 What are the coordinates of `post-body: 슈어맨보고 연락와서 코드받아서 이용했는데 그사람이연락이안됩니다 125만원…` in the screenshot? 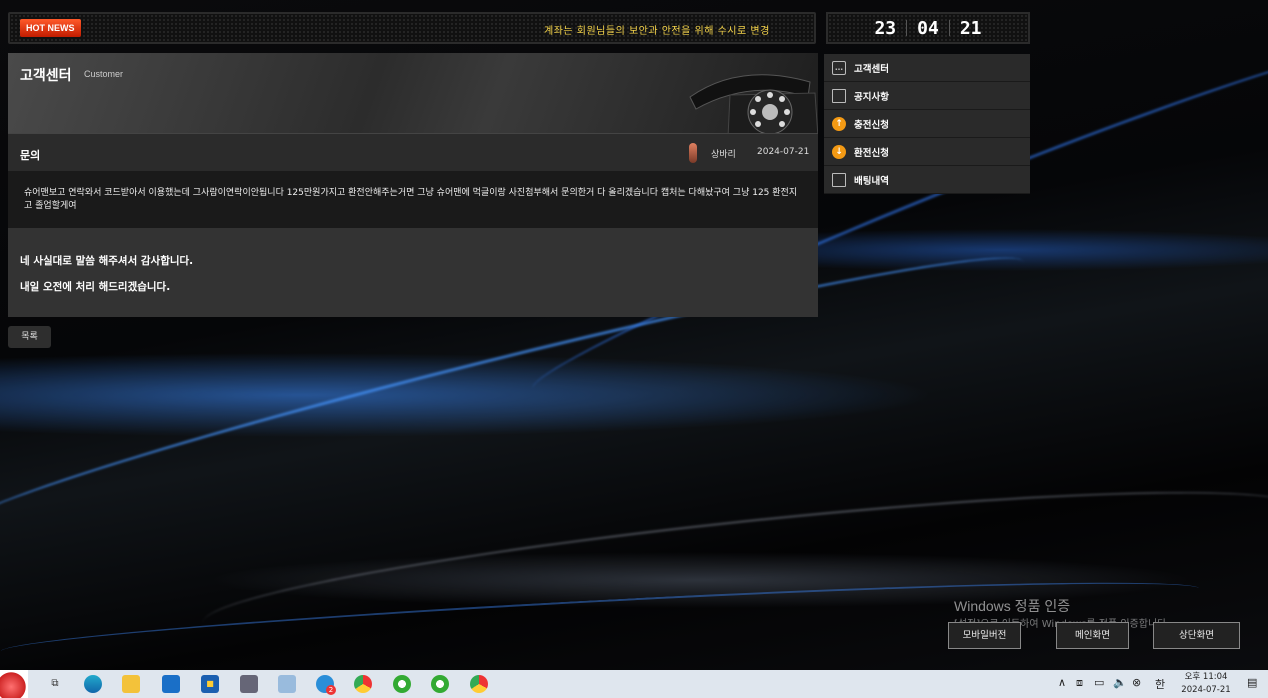 It's located at (413, 199).